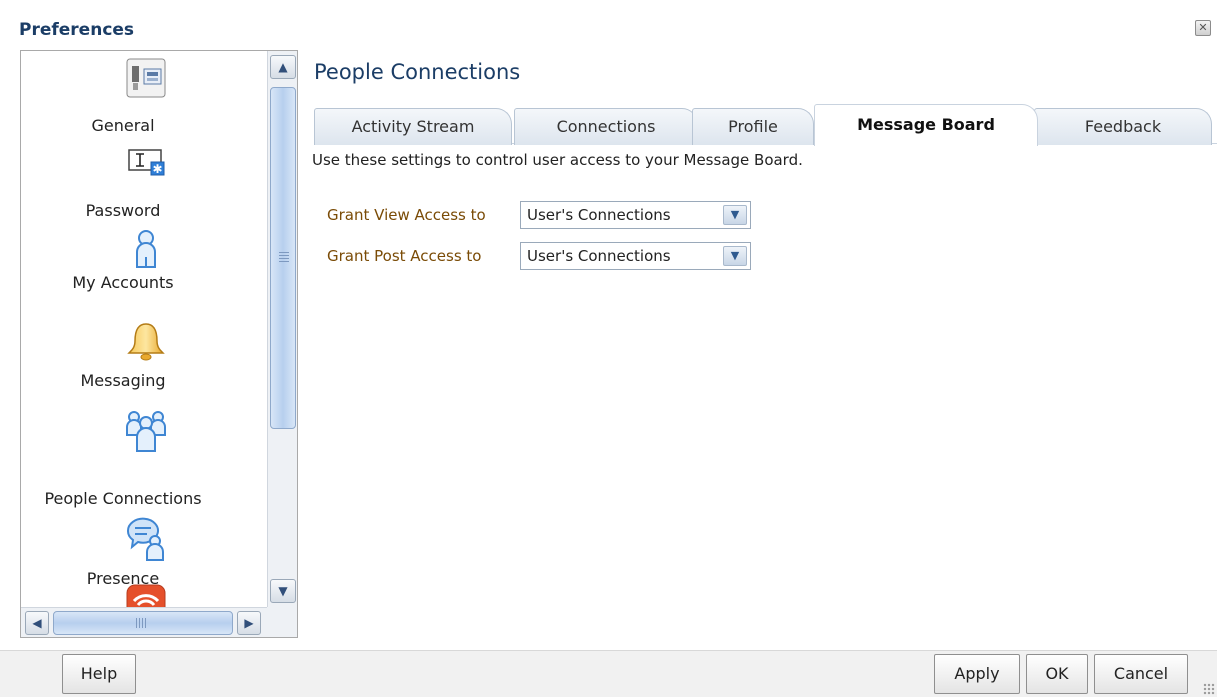 This screenshot has height=697, width=1217. Describe the element at coordinates (404, 256) in the screenshot. I see `grant-post-access-label: Grant Post Access to` at that location.